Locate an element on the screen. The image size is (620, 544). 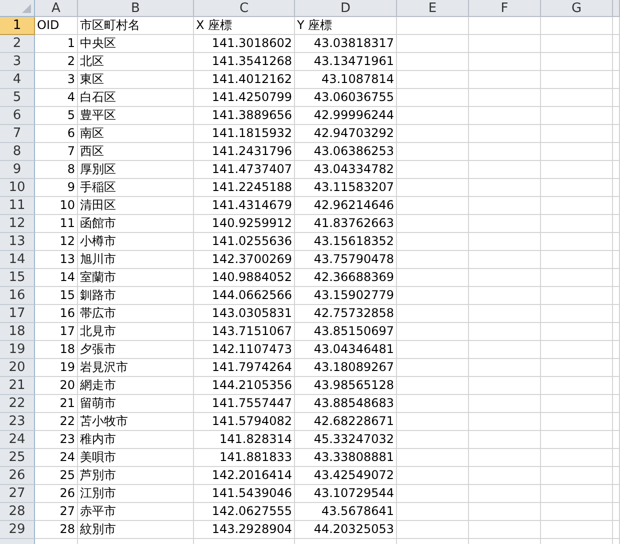
table-cell: 中央区 is located at coordinates (98, 43).